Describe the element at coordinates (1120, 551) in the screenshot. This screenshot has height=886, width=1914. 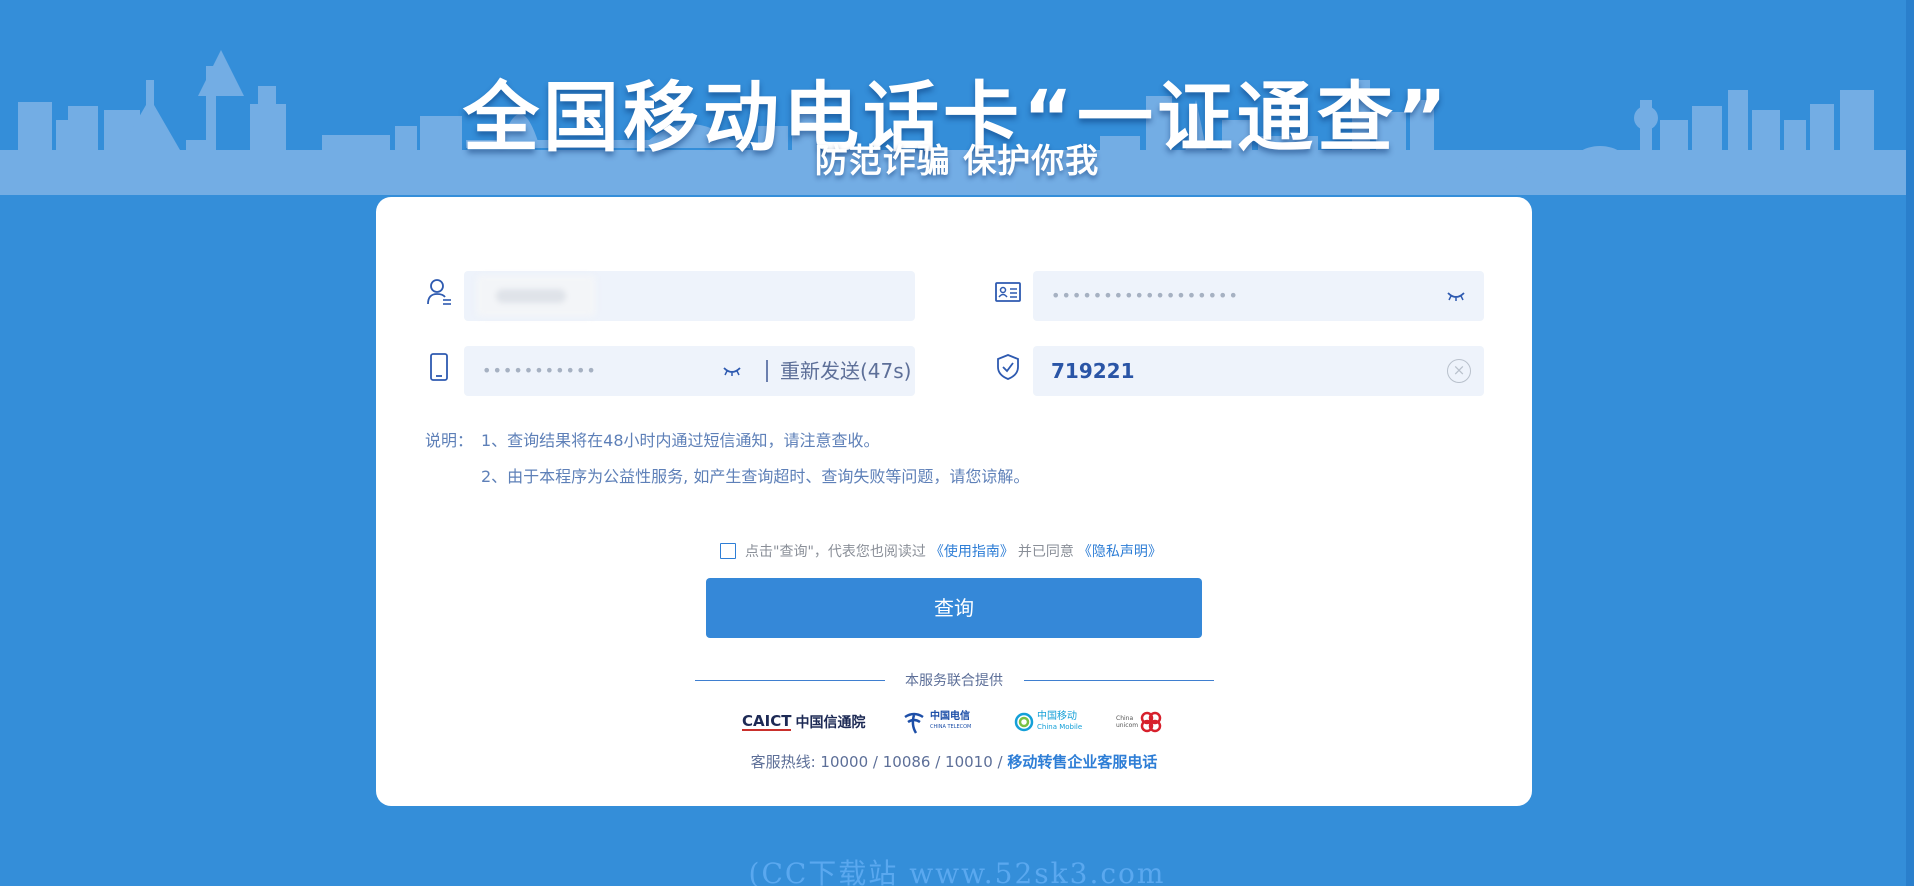
I see `privacy-link: 《隐私声明》` at that location.